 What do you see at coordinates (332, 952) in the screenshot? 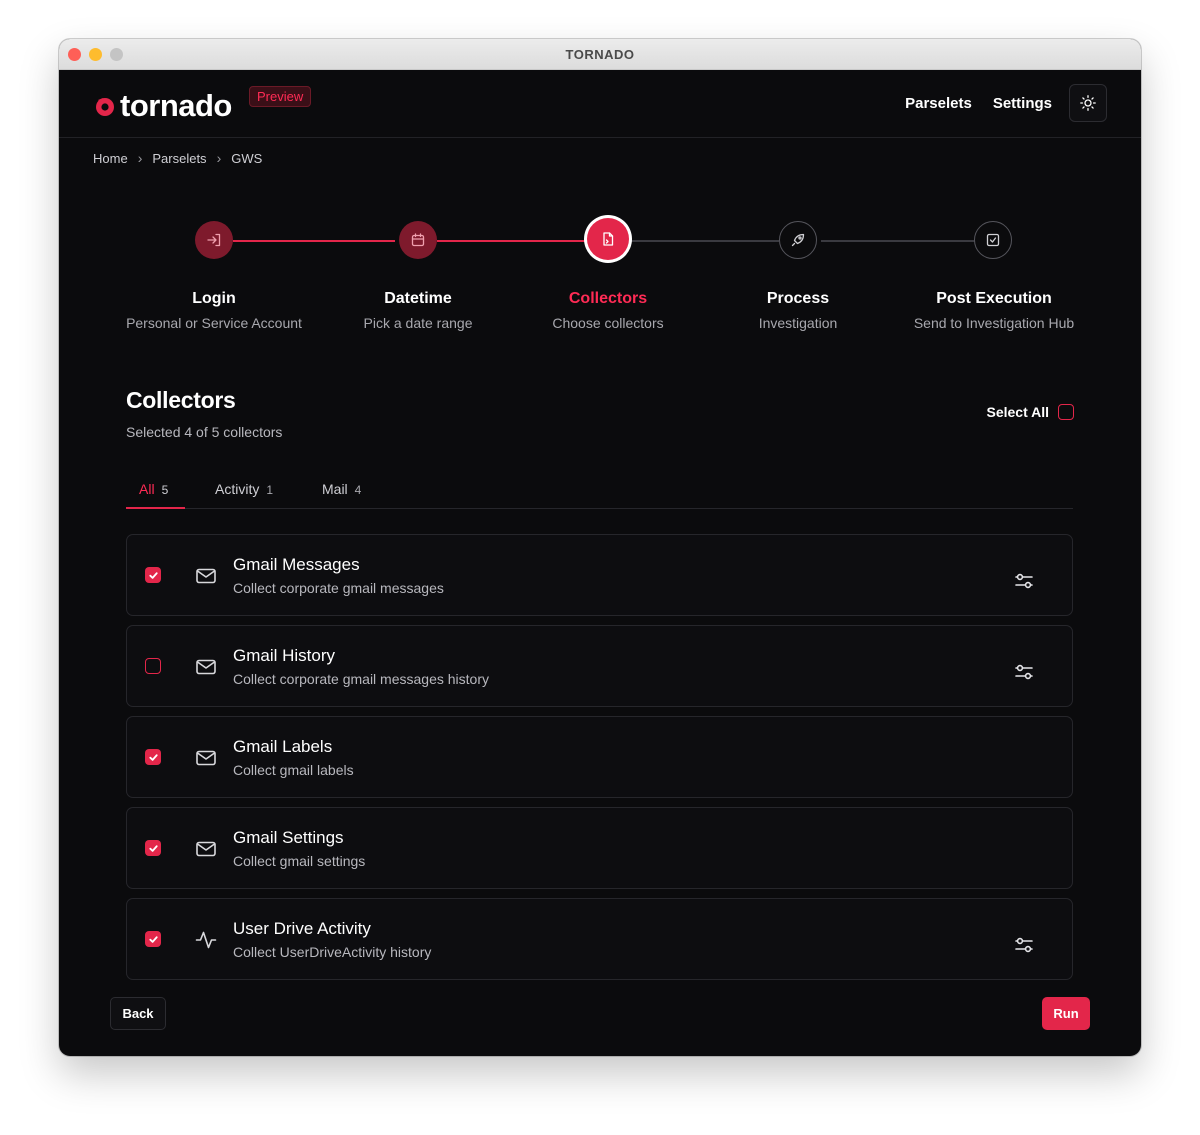
I see `collector-description: Collect UserDriveActivity history` at bounding box center [332, 952].